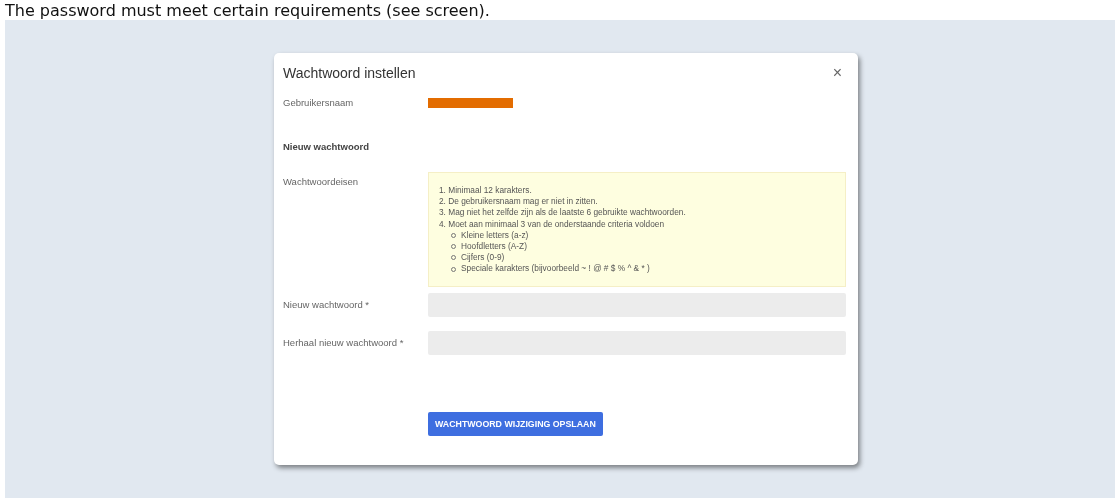 This screenshot has width=1115, height=498. I want to click on field-label: Wachtwoordeisen, so click(321, 181).